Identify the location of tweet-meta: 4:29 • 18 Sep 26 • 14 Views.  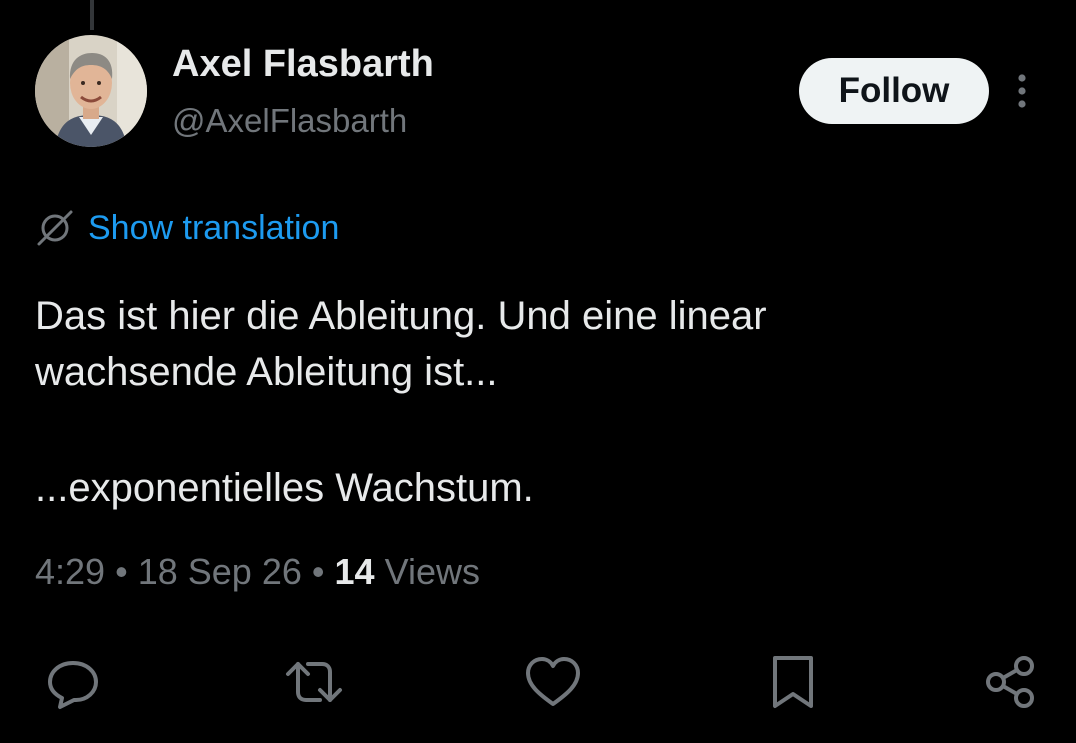
(257, 572).